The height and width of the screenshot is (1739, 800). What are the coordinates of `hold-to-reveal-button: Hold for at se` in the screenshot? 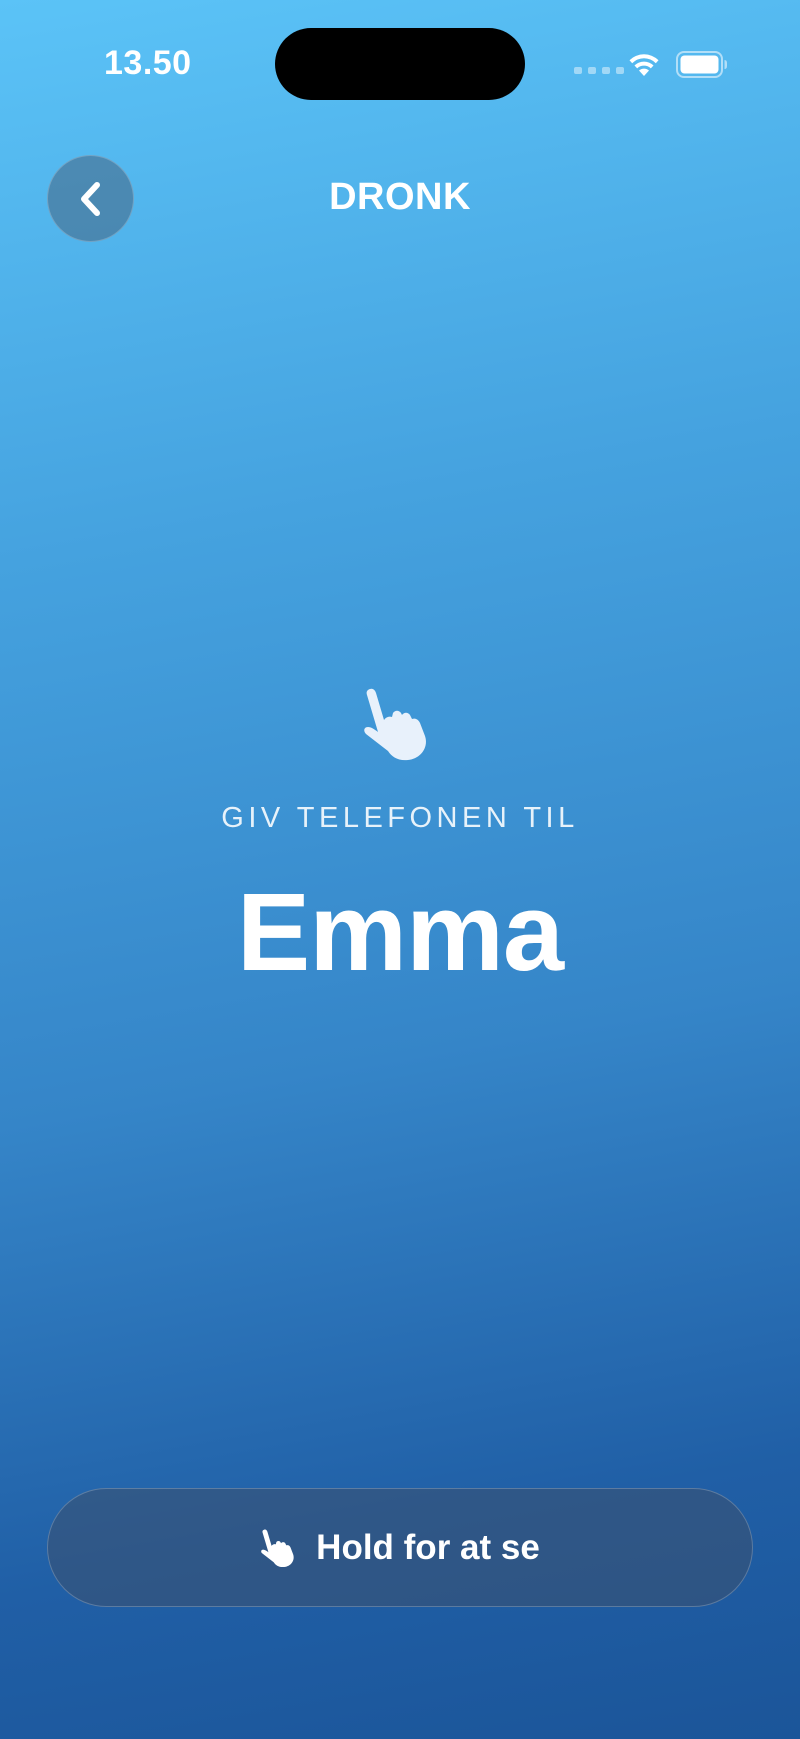 It's located at (400, 1547).